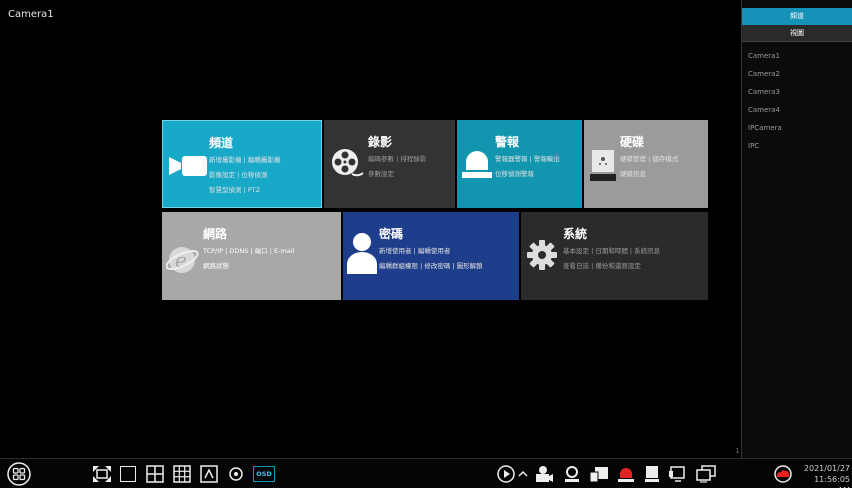 The width and height of the screenshot is (852, 488). I want to click on cloud-status-button, so click(783, 474).